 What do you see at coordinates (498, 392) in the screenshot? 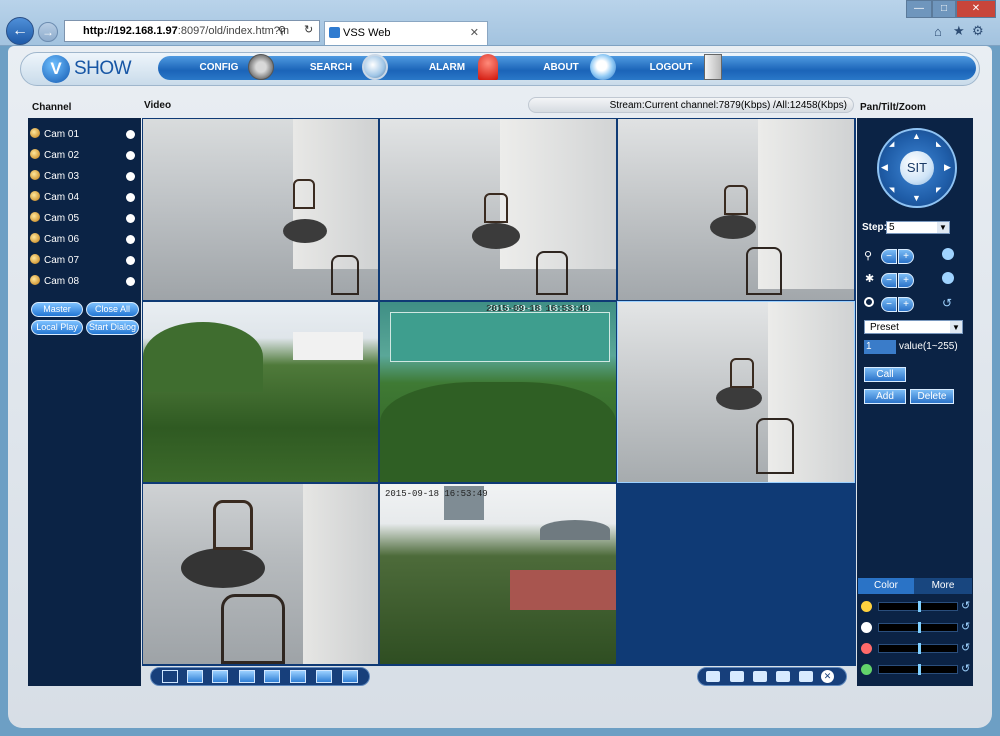
I see `video-cell-5: 2015-09-18 16:53:40` at bounding box center [498, 392].